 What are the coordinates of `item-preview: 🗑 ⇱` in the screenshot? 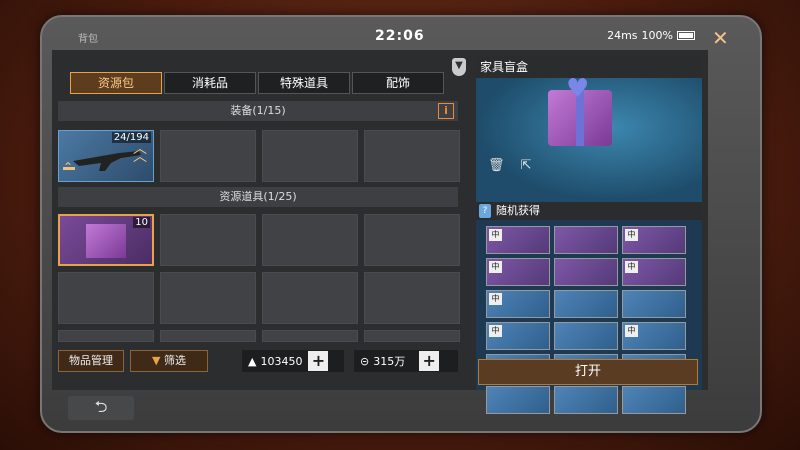 It's located at (589, 138).